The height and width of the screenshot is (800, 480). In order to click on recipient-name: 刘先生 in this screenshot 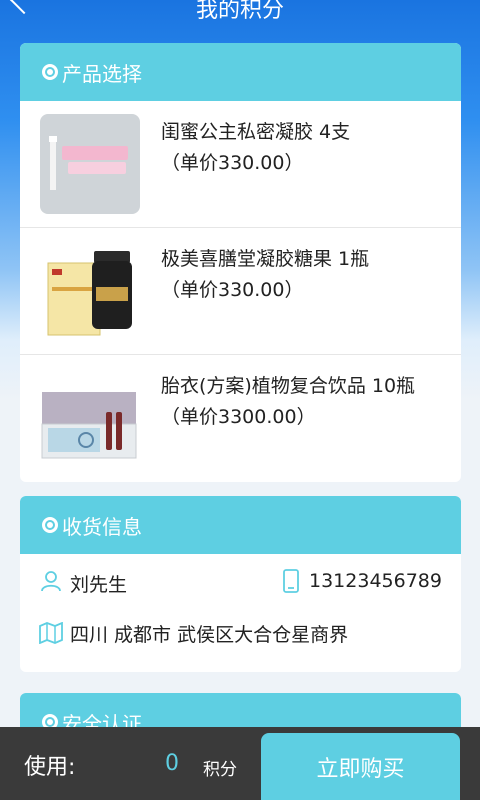, I will do `click(99, 585)`.